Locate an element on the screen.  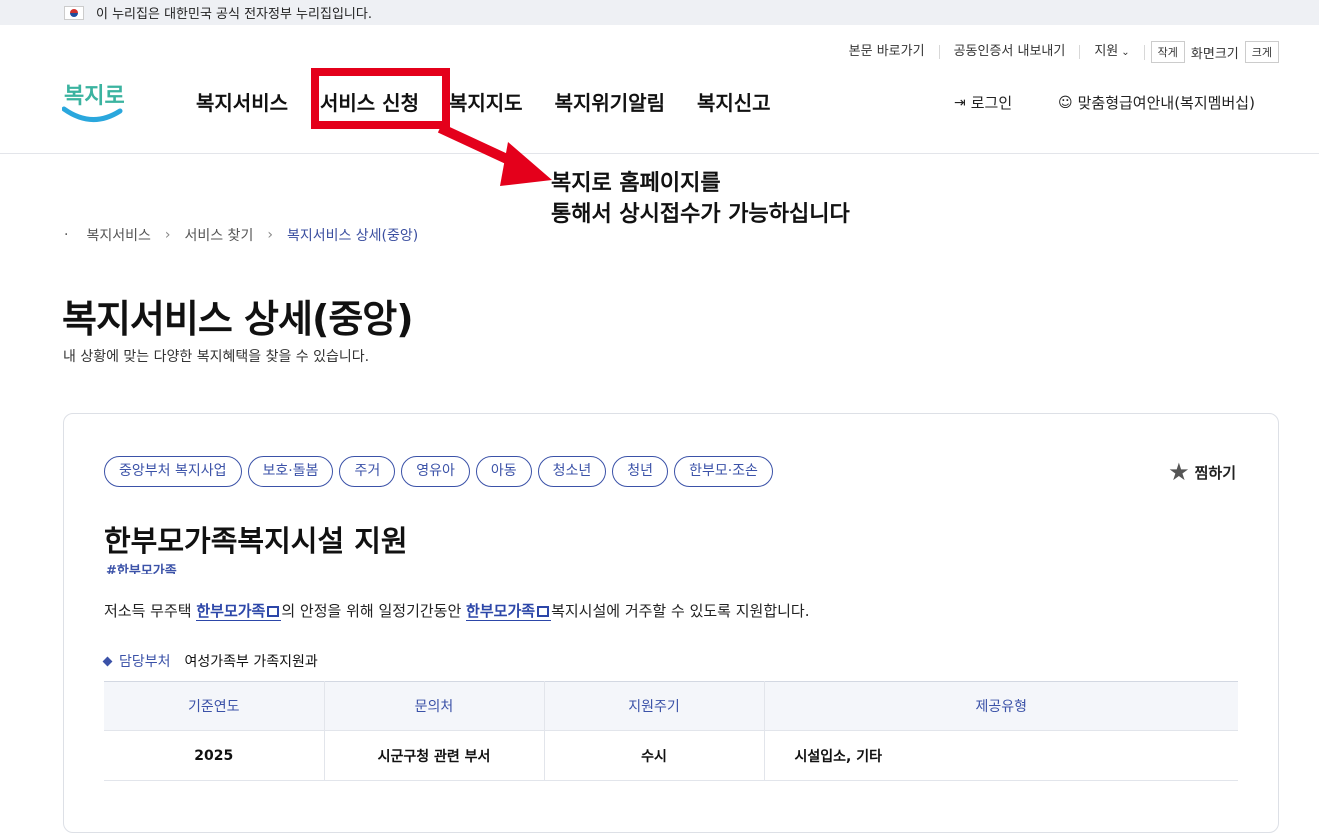
favorite-button: ★ 찜하기 is located at coordinates (1202, 472).